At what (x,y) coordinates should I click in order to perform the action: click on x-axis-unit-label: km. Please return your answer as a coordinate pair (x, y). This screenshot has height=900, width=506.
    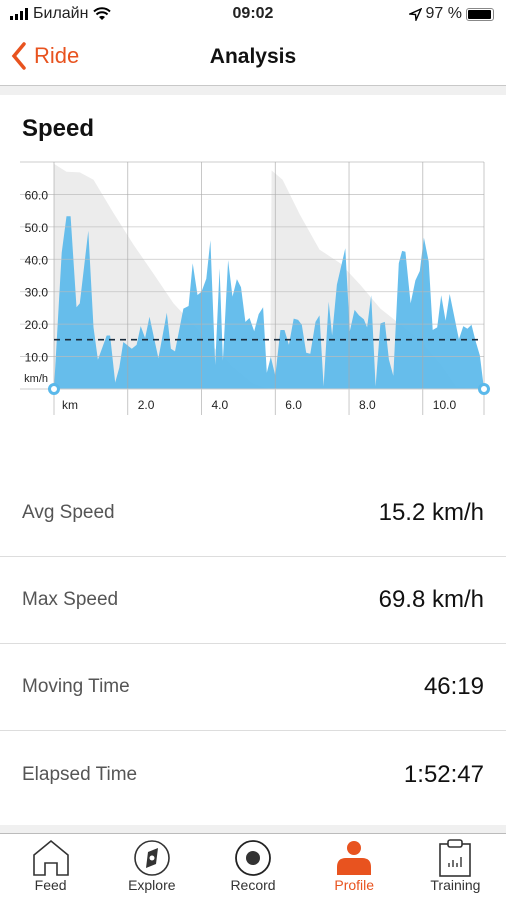
    Looking at the image, I should click on (70, 405).